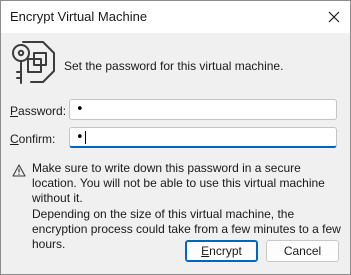  Describe the element at coordinates (19, 170) in the screenshot. I see `warning-icon` at that location.